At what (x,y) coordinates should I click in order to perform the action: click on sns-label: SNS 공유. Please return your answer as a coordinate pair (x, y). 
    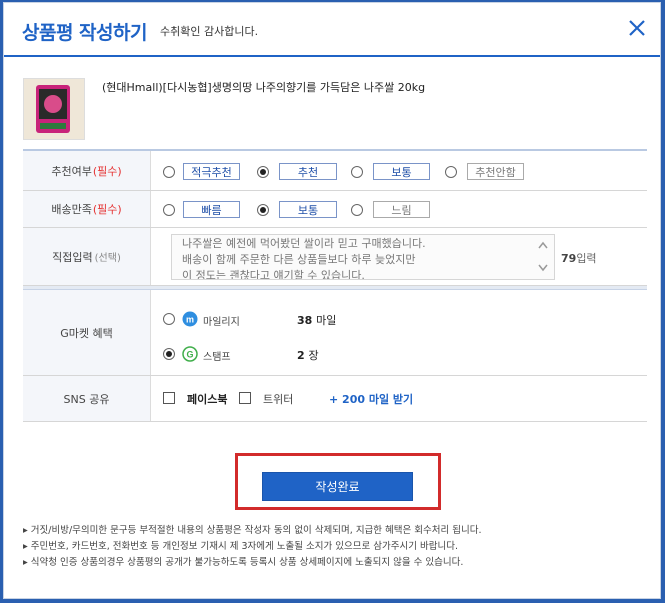
    Looking at the image, I should click on (87, 398).